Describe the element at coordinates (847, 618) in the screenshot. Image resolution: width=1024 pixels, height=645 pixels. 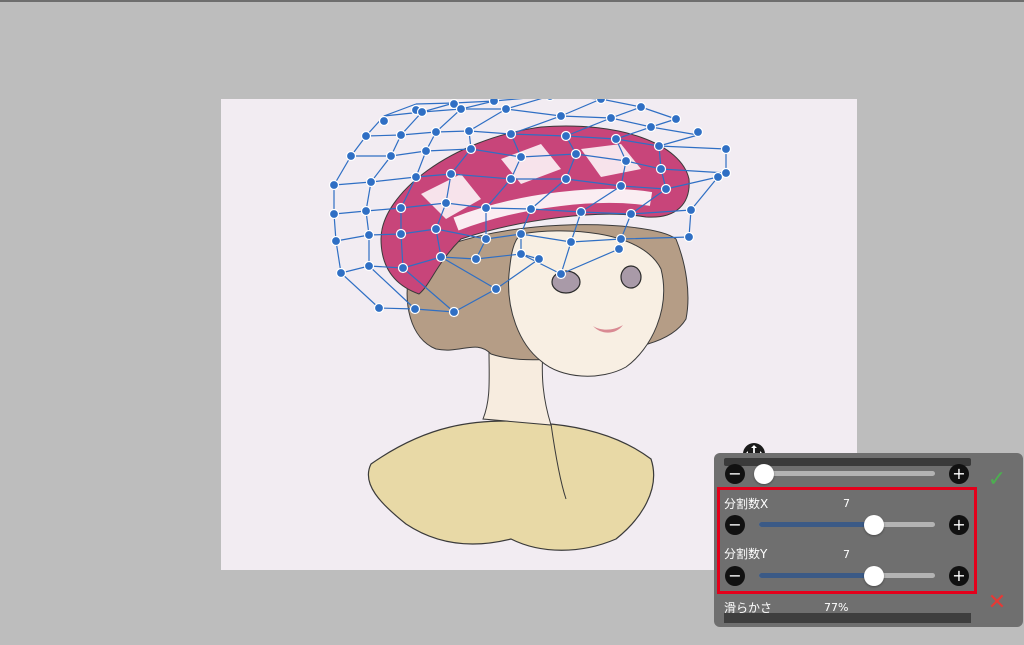
I see `smoothness-slider-partial` at that location.